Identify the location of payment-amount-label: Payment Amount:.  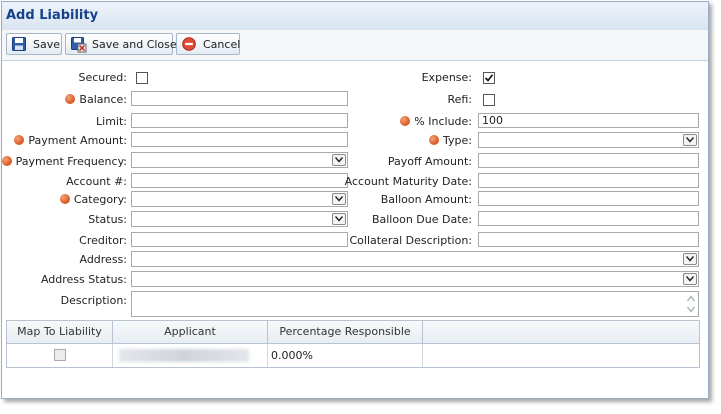
(77, 140).